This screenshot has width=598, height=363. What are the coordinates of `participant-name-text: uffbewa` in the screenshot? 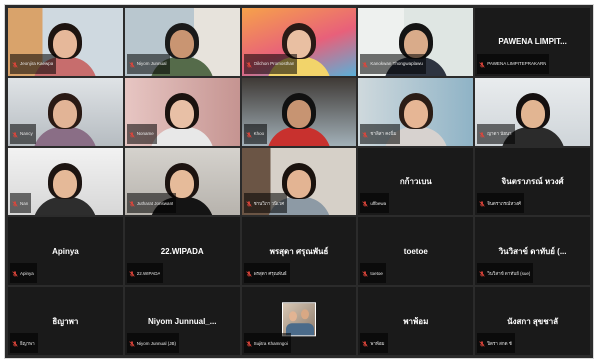 It's located at (378, 203).